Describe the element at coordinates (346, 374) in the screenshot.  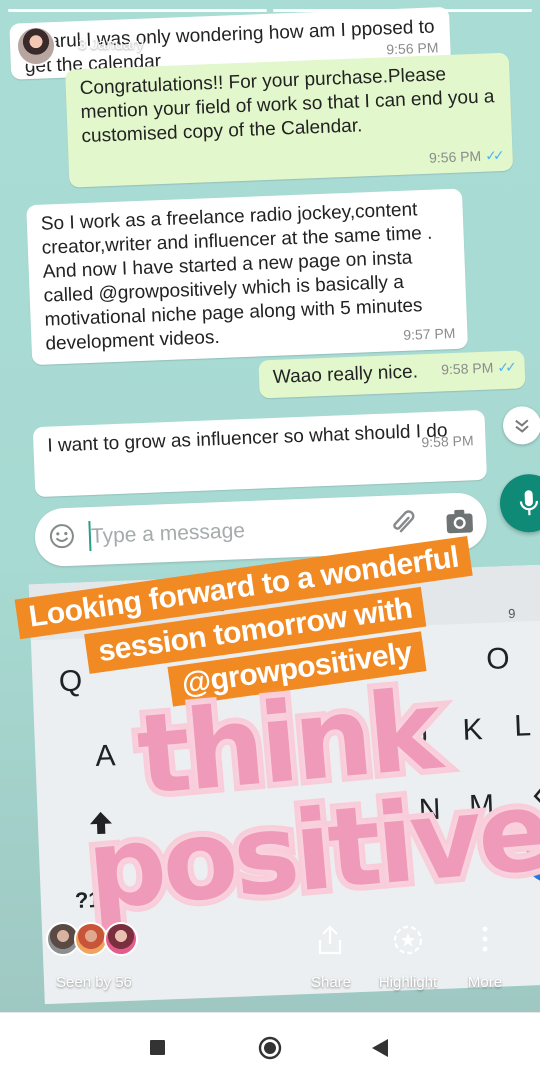
I see `message-text: Waao really nice.` at that location.